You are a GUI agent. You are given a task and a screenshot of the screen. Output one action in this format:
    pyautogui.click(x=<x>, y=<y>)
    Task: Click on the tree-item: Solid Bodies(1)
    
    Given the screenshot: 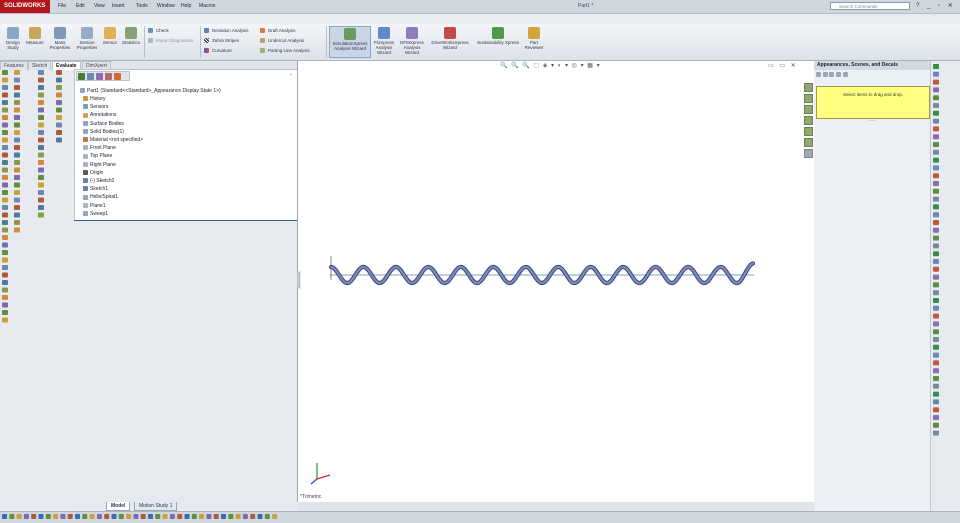 What is the action you would take?
    pyautogui.click(x=103, y=132)
    